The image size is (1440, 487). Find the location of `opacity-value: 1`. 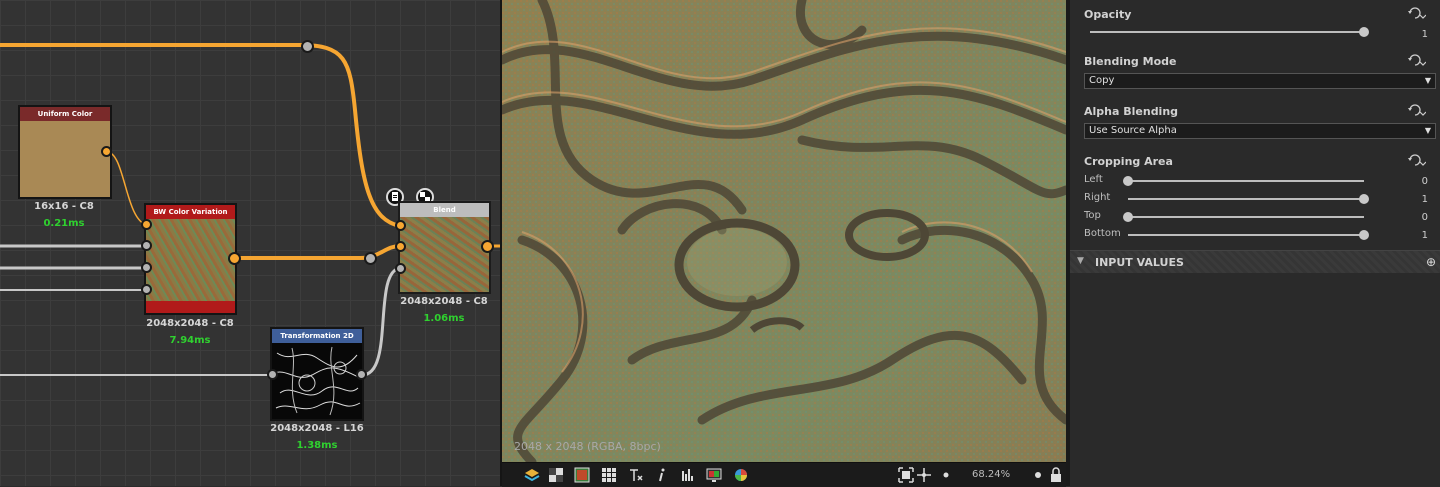

opacity-value: 1 is located at coordinates (1419, 34).